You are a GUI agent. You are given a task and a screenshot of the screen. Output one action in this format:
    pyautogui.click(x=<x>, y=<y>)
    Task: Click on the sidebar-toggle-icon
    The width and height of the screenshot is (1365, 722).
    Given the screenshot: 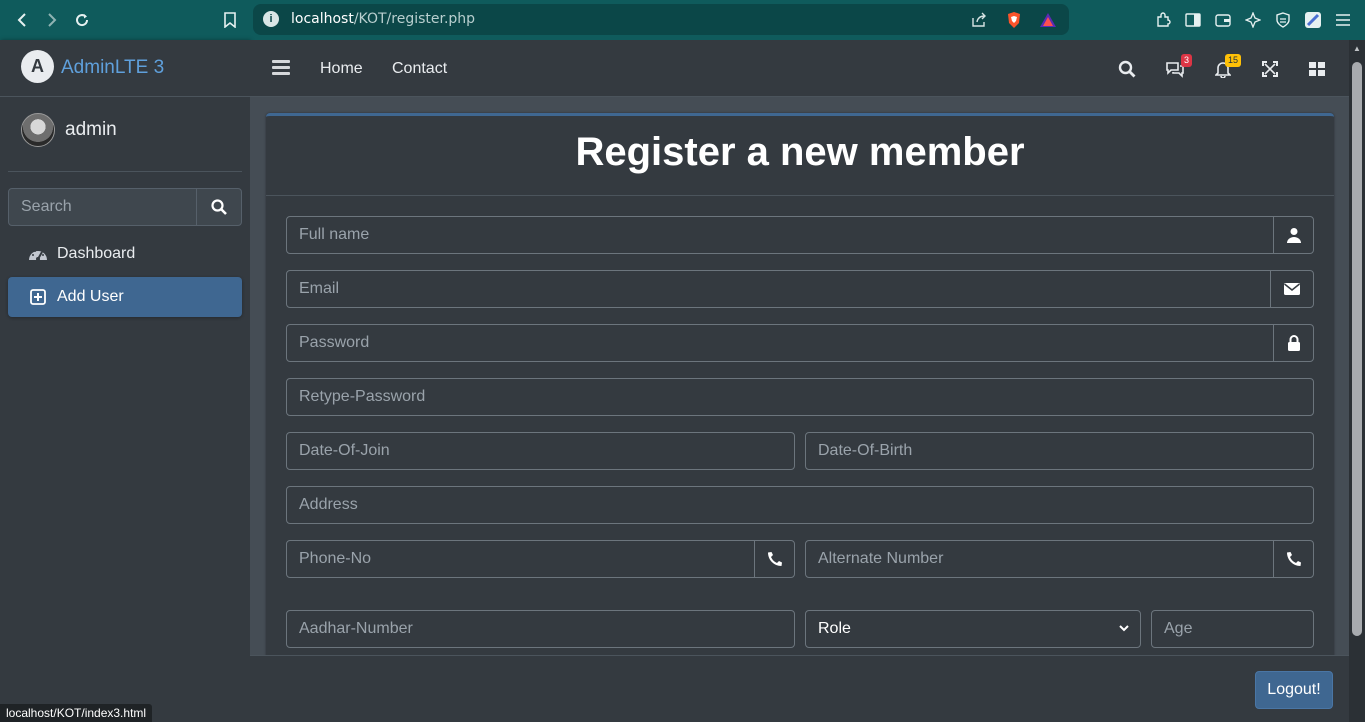 What is the action you would take?
    pyautogui.click(x=1193, y=20)
    